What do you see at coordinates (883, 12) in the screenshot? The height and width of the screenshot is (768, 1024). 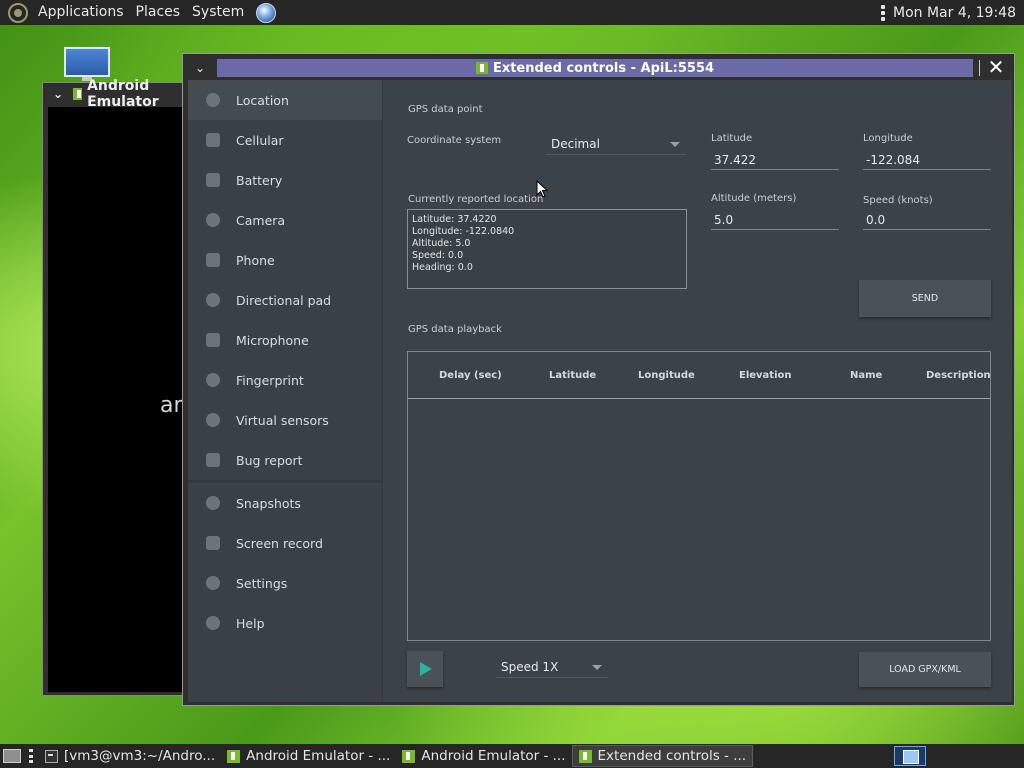 I see `kebab-icon` at bounding box center [883, 12].